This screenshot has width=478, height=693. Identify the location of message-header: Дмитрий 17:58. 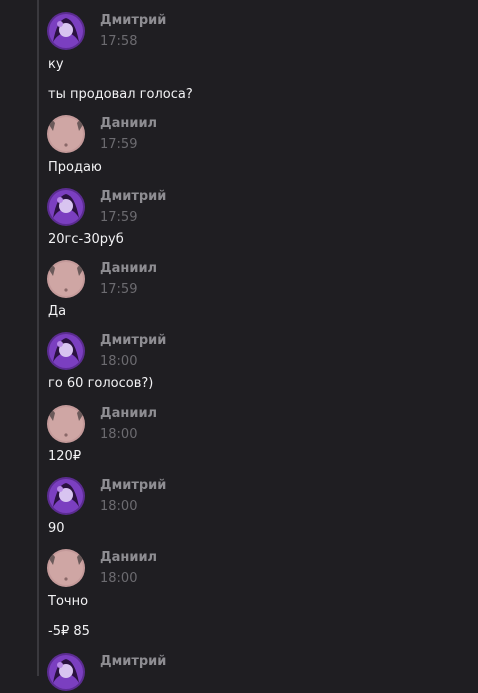
(247, 32).